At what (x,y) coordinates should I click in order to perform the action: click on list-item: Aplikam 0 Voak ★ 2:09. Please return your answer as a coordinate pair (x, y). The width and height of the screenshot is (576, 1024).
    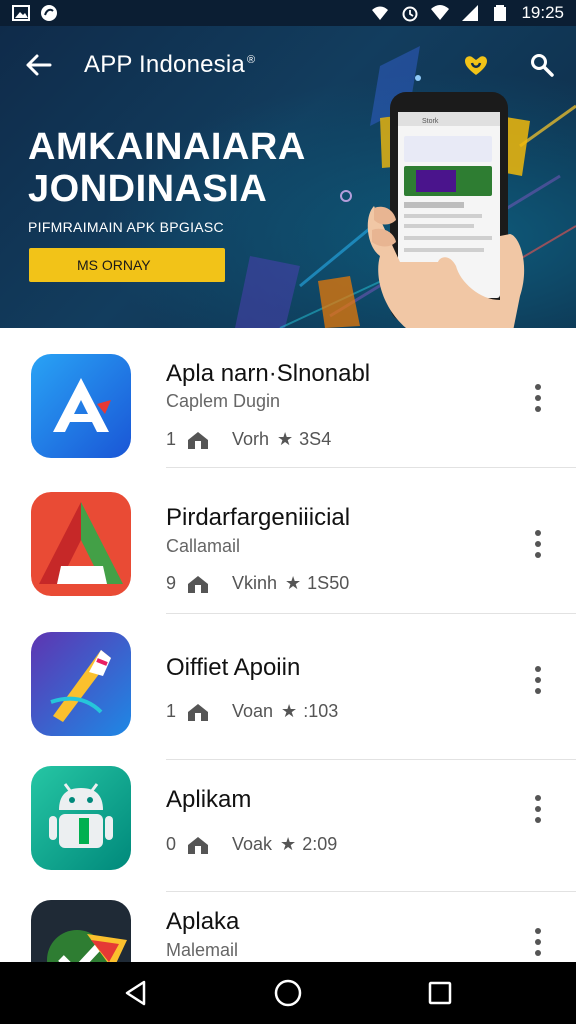
    Looking at the image, I should click on (288, 822).